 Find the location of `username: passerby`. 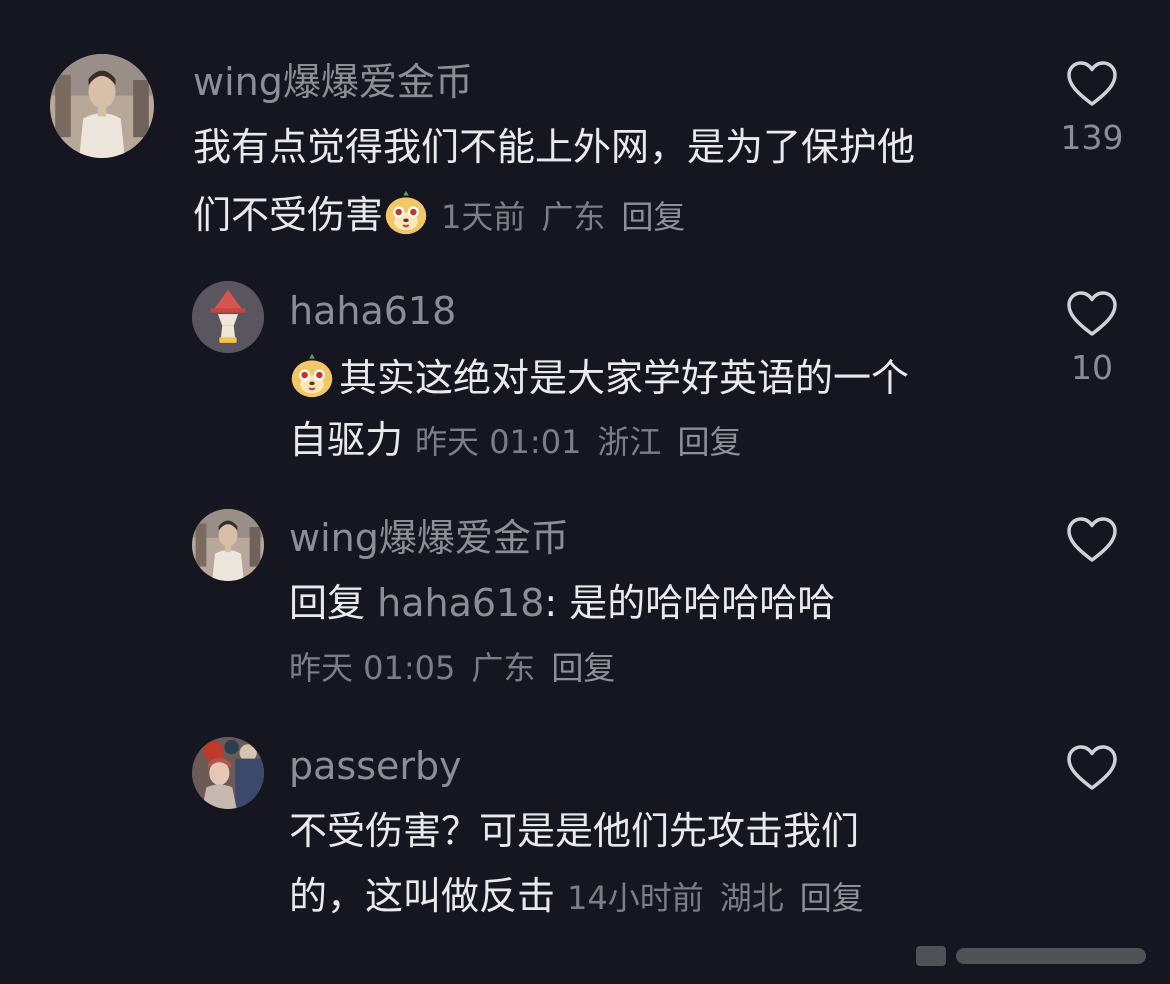

username: passerby is located at coordinates (375, 766).